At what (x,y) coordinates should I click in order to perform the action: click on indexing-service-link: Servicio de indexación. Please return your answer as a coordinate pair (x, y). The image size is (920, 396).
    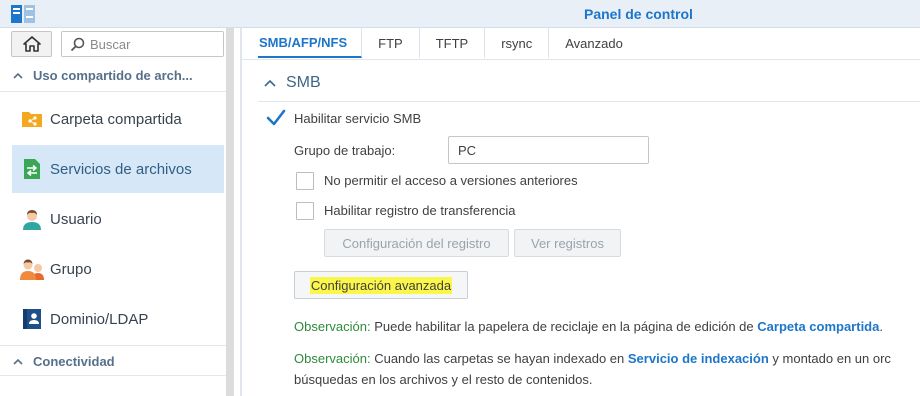
    Looking at the image, I should click on (698, 358).